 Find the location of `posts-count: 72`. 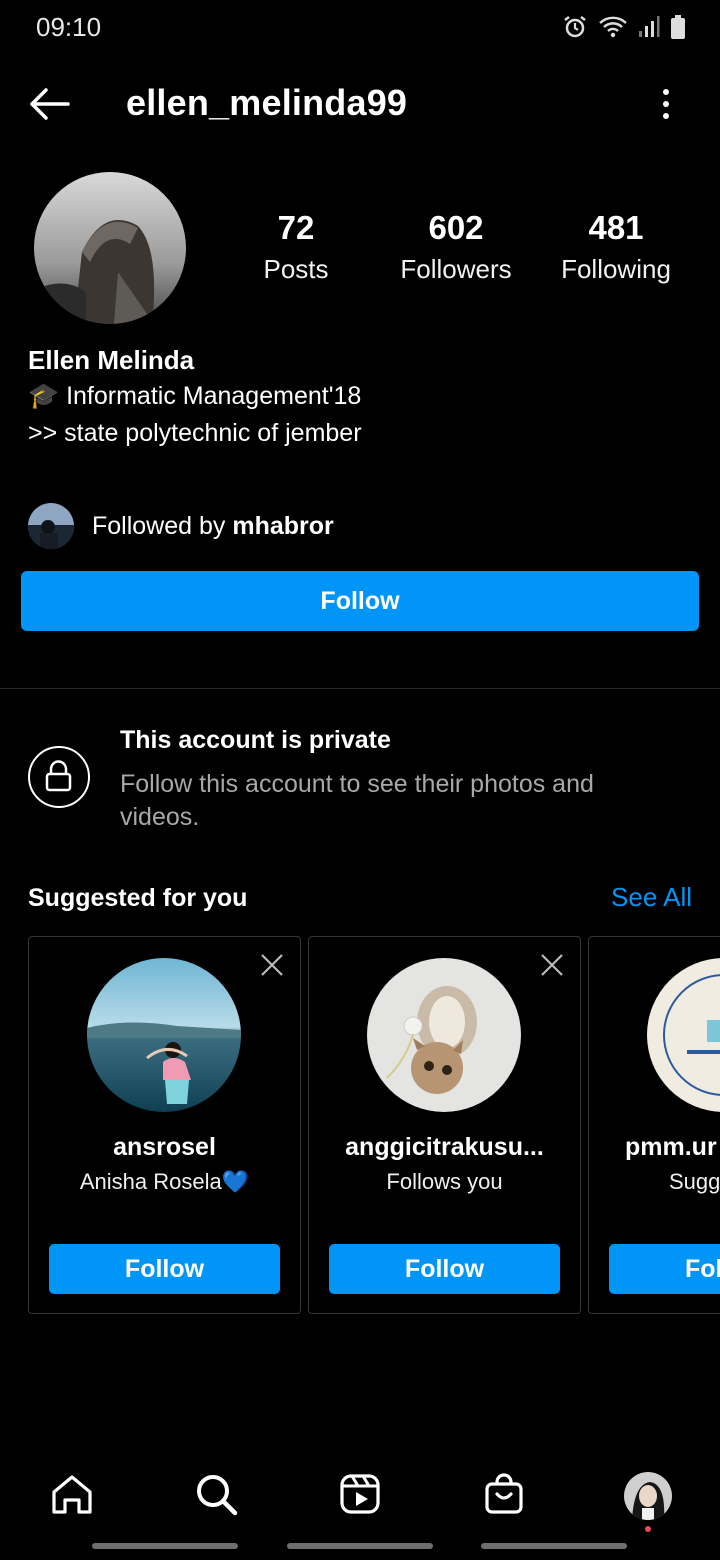

posts-count: 72 is located at coordinates (296, 227).